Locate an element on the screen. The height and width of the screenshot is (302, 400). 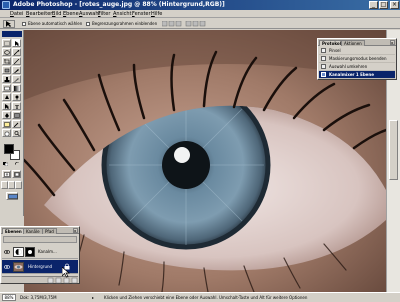
menu-bearbeiten: Bearbeiten is located at coordinates (39, 14).